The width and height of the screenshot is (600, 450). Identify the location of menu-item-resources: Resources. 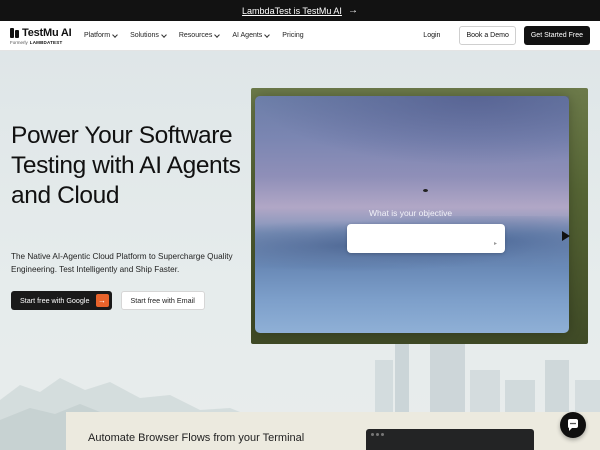
(199, 35).